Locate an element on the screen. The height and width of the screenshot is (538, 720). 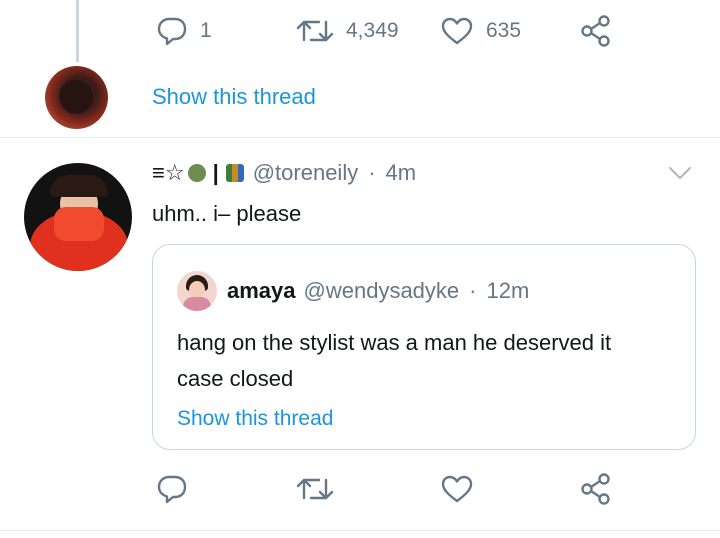
show-thread-link: Show this thread is located at coordinates (234, 97).